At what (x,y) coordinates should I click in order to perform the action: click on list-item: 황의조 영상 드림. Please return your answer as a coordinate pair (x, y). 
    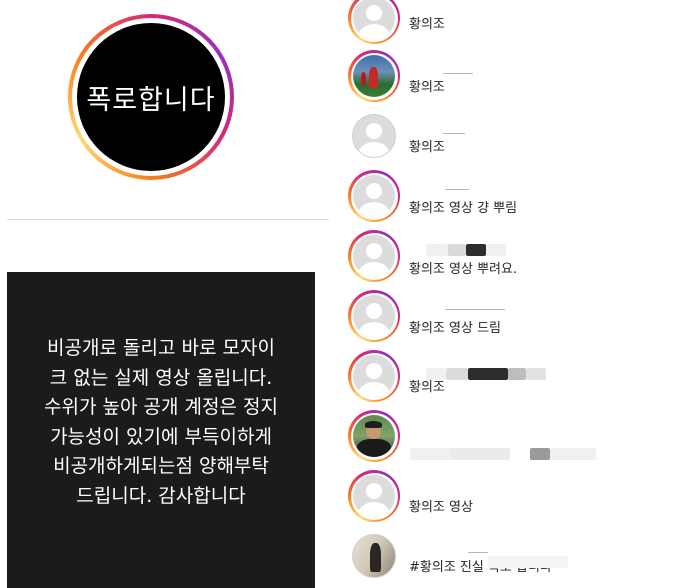
    Looking at the image, I should click on (516, 316).